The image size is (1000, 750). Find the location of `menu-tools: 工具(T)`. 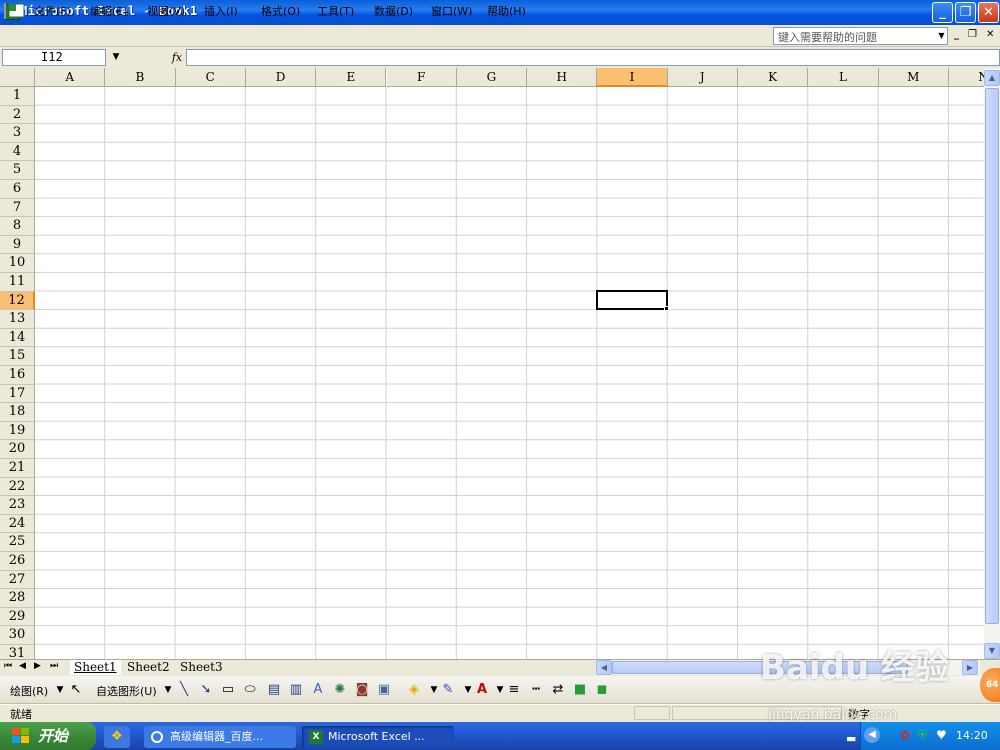

menu-tools: 工具(T) is located at coordinates (335, 11).